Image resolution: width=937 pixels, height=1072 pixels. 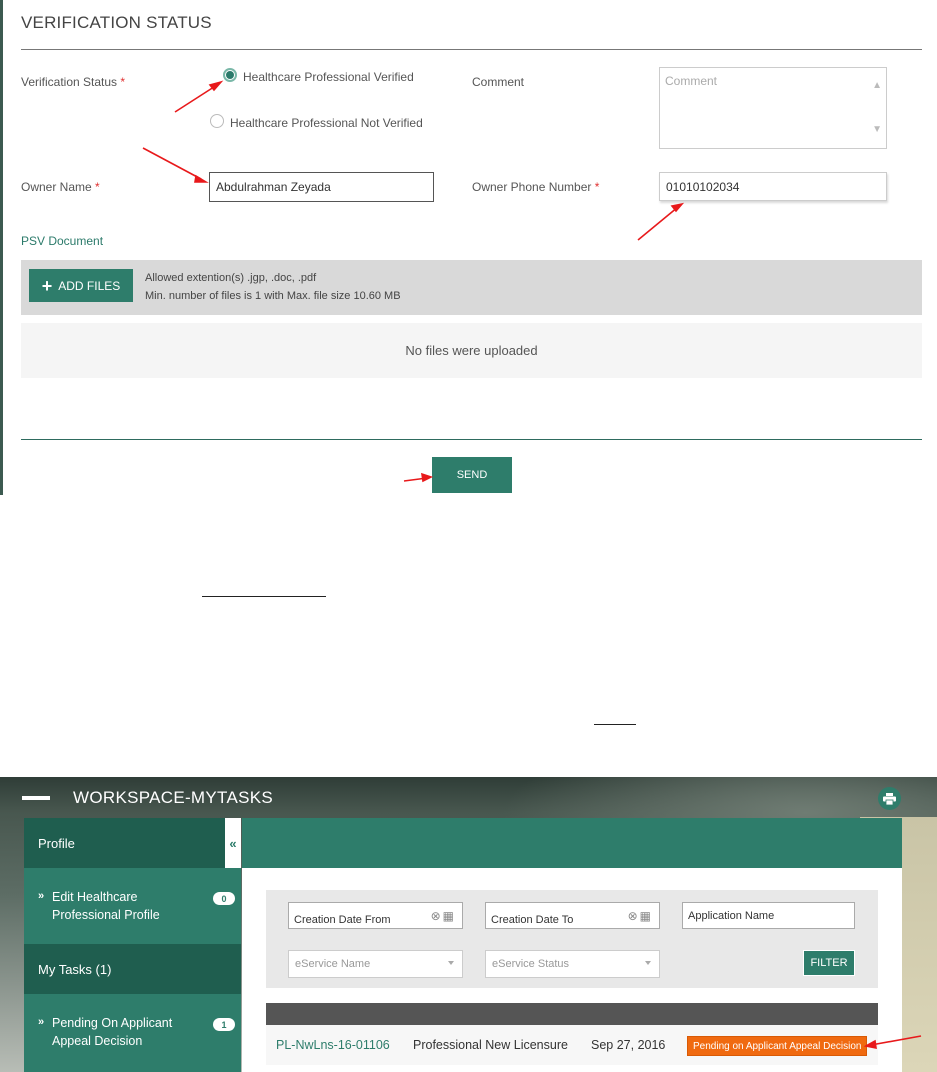 I want to click on menu-toggle-icon, so click(x=36, y=798).